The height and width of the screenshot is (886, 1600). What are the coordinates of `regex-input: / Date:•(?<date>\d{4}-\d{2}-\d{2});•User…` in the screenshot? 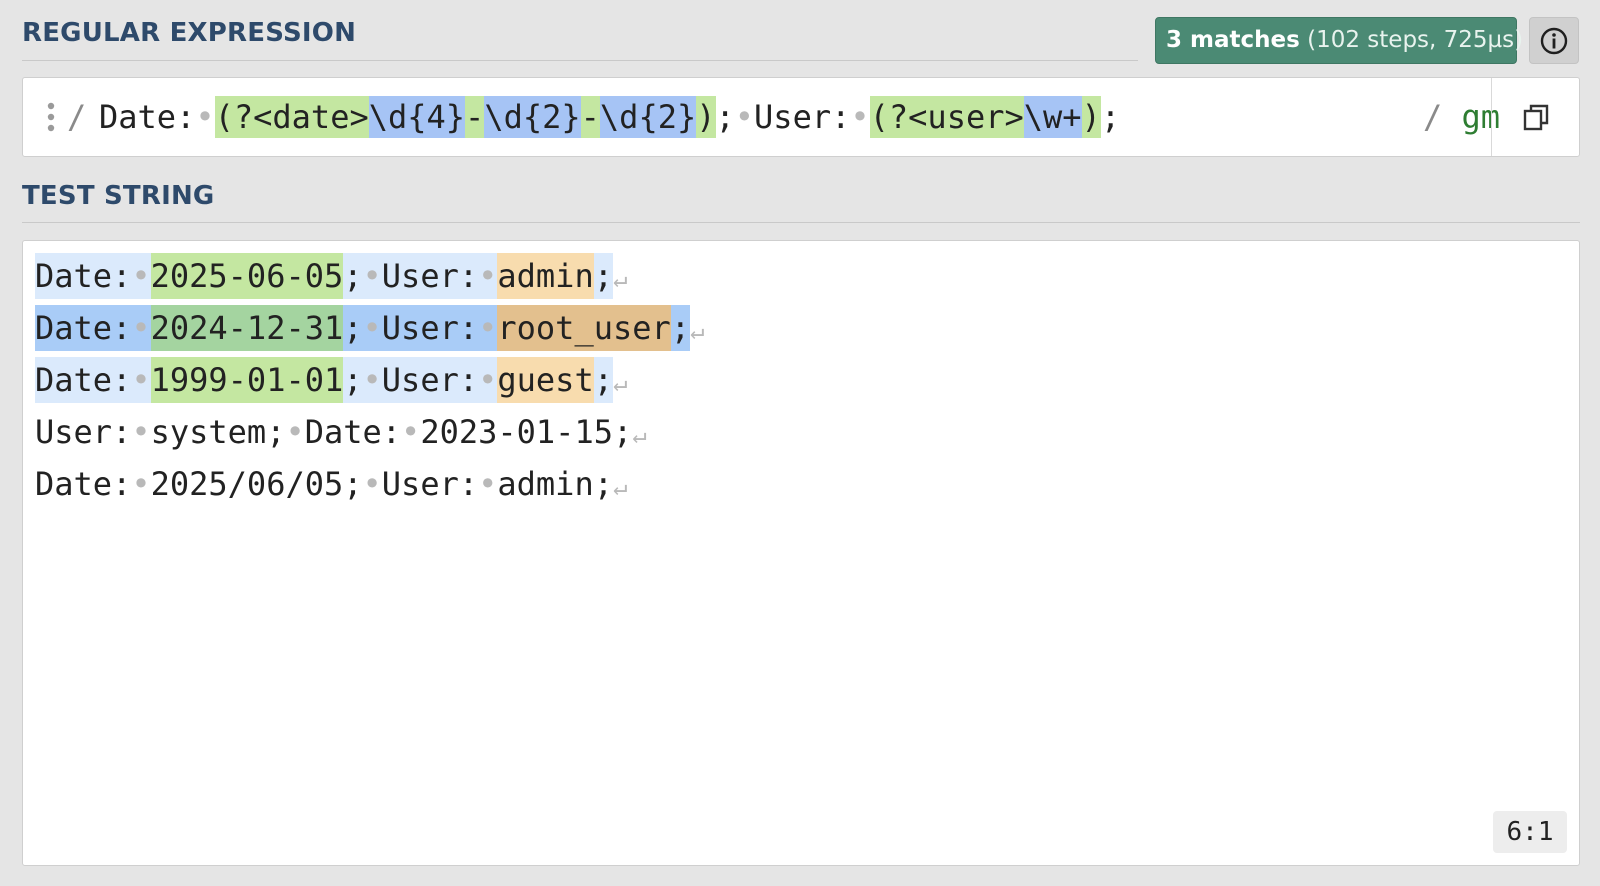 It's located at (801, 117).